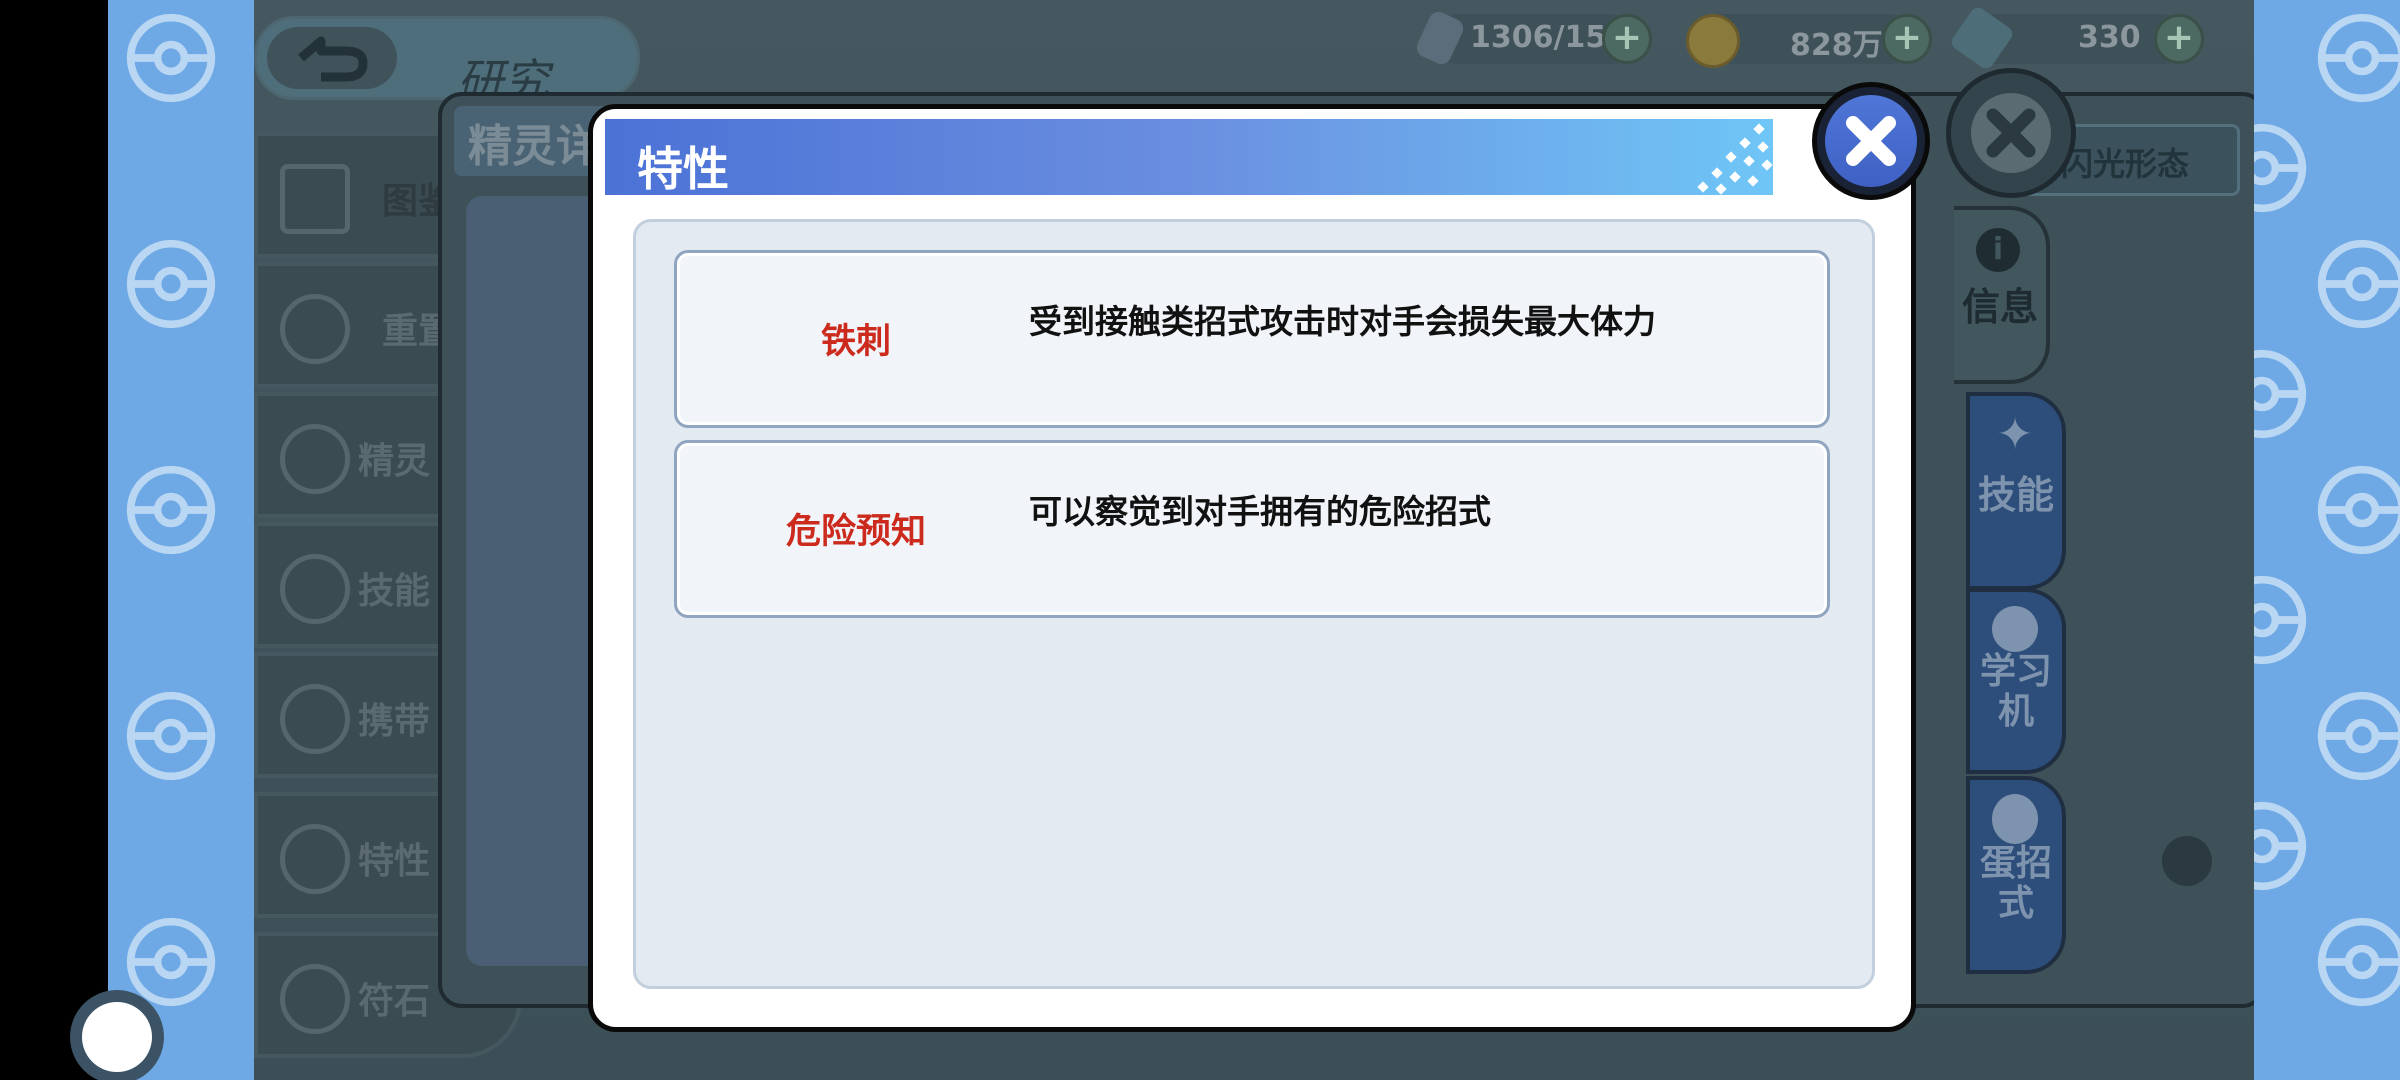  I want to click on egg-icon, so click(2015, 819).